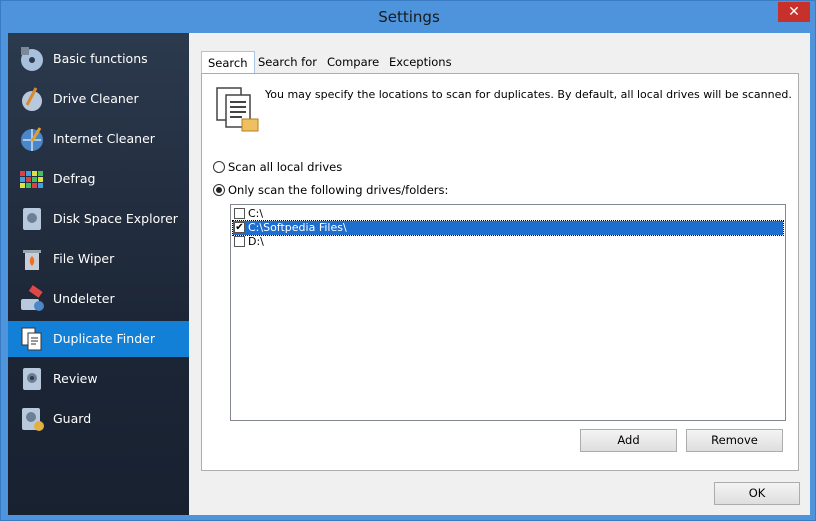 This screenshot has height=521, width=816. What do you see at coordinates (84, 258) in the screenshot?
I see `sidebar-item-label: File Wiper` at bounding box center [84, 258].